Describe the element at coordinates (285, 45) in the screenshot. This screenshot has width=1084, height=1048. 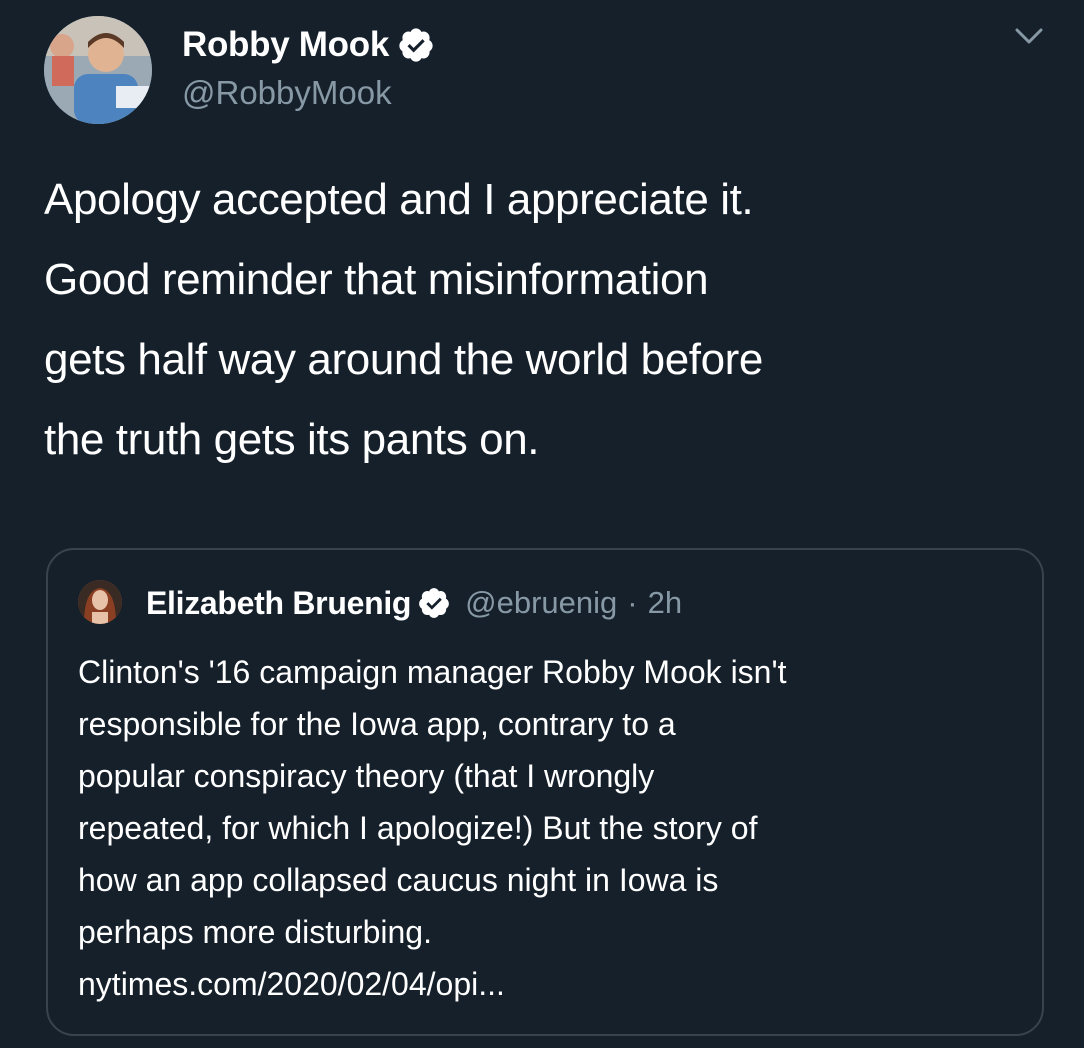
I see `author-name: Robby Mook` at that location.